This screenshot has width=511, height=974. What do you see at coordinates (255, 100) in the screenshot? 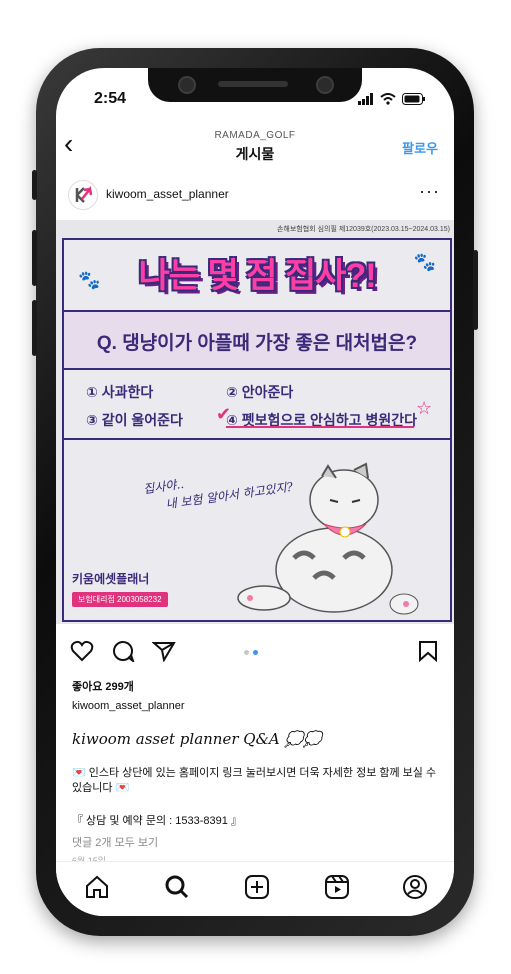
I see `status-bar: 2:54` at bounding box center [255, 100].